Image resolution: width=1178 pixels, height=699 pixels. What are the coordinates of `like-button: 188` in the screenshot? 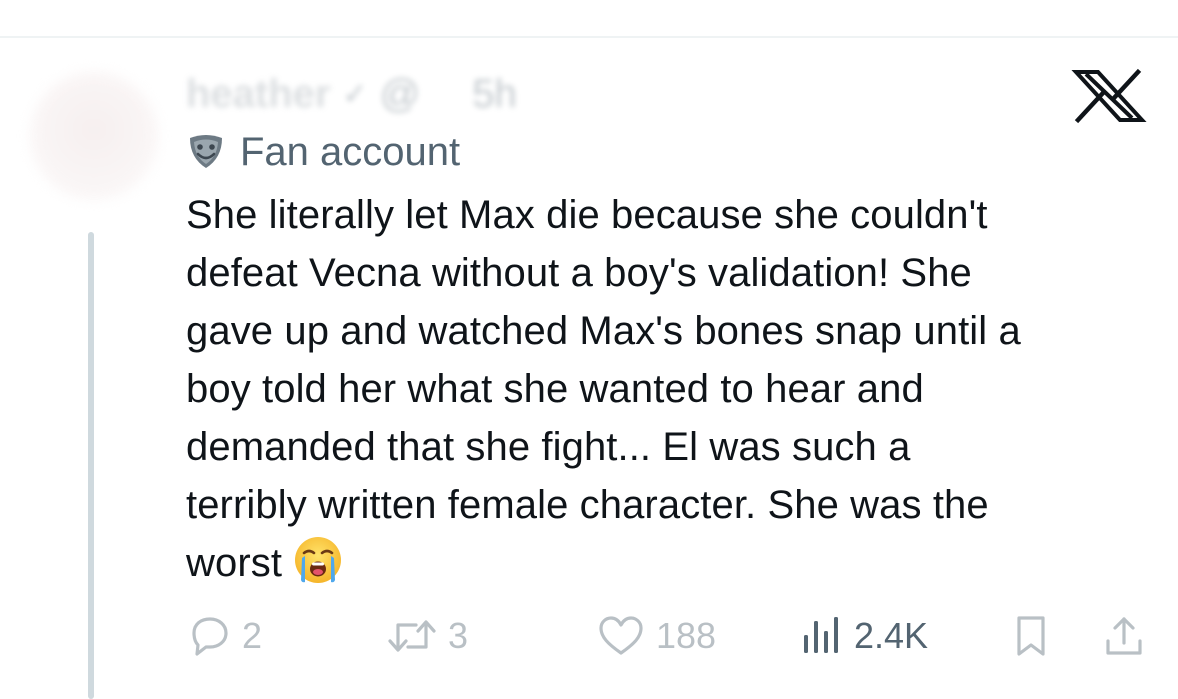 It's located at (656, 636).